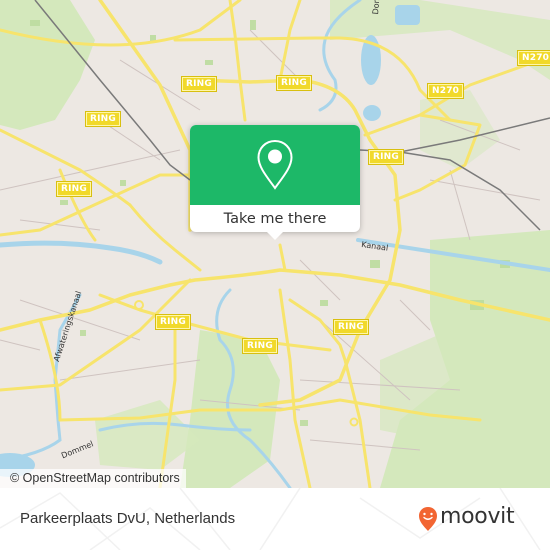 The height and width of the screenshot is (550, 550). I want to click on destination-popup: Take me there, so click(275, 182).